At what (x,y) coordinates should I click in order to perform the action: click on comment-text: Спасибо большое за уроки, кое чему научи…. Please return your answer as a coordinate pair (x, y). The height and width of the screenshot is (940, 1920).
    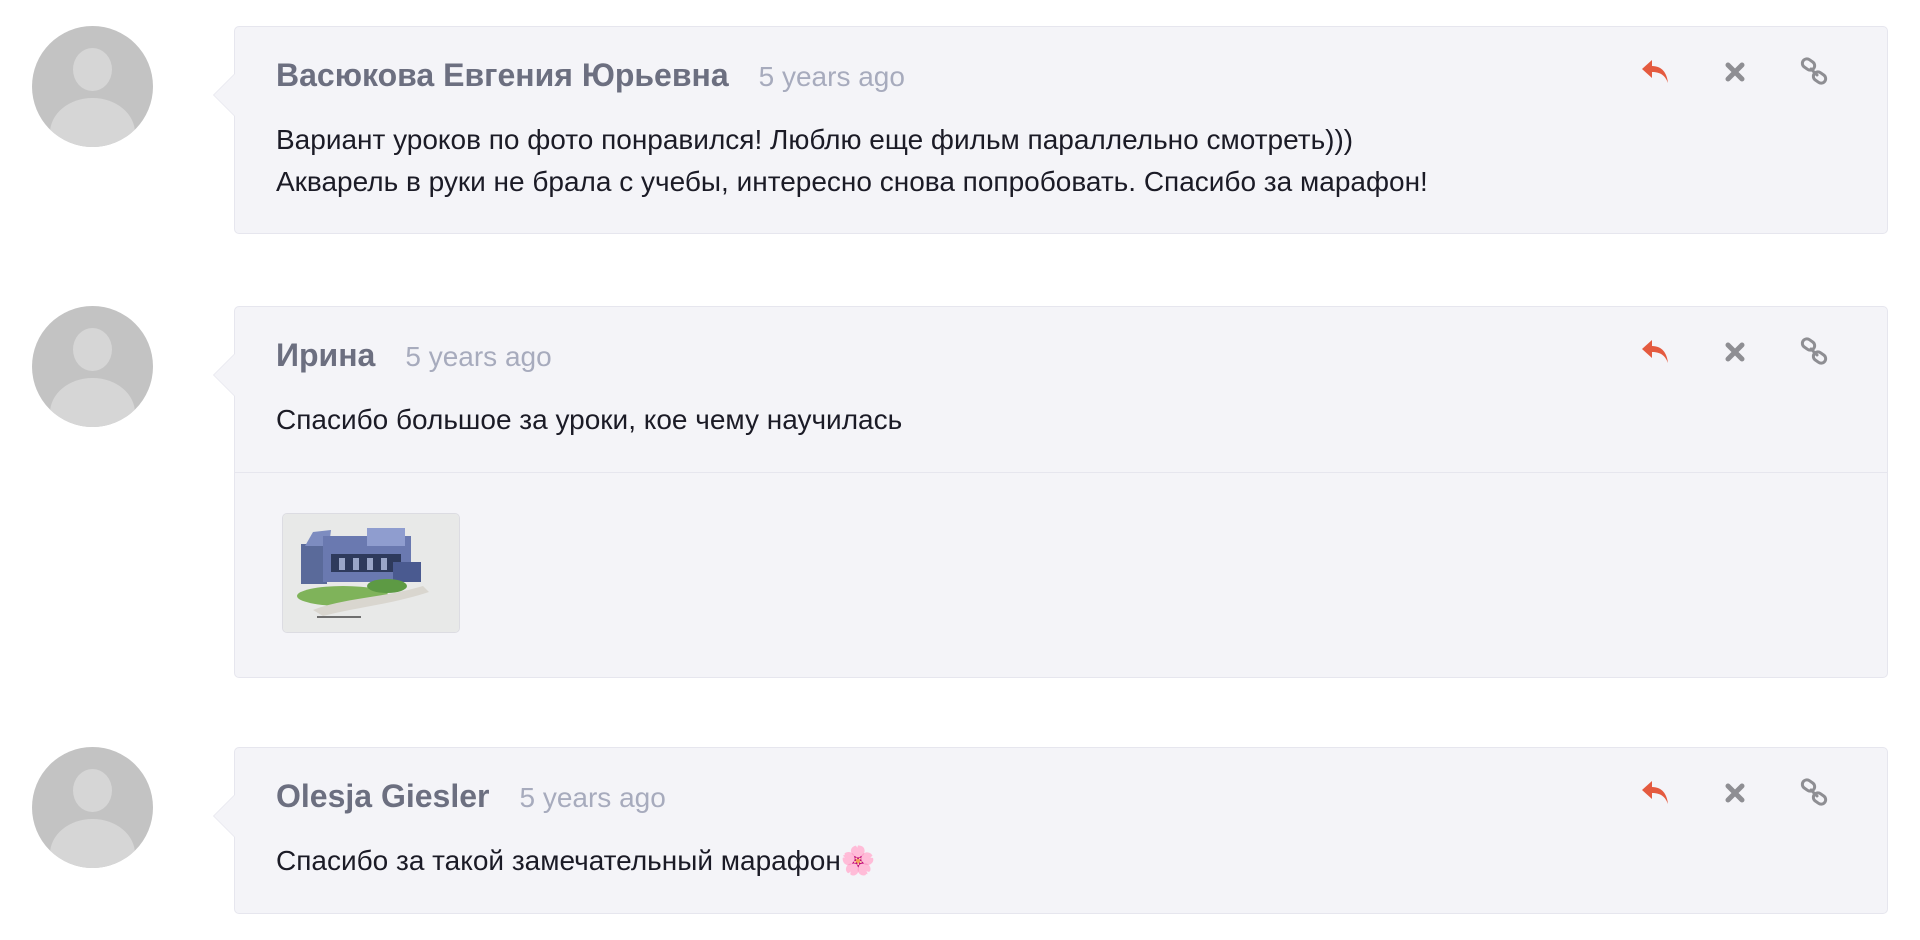
    Looking at the image, I should click on (589, 420).